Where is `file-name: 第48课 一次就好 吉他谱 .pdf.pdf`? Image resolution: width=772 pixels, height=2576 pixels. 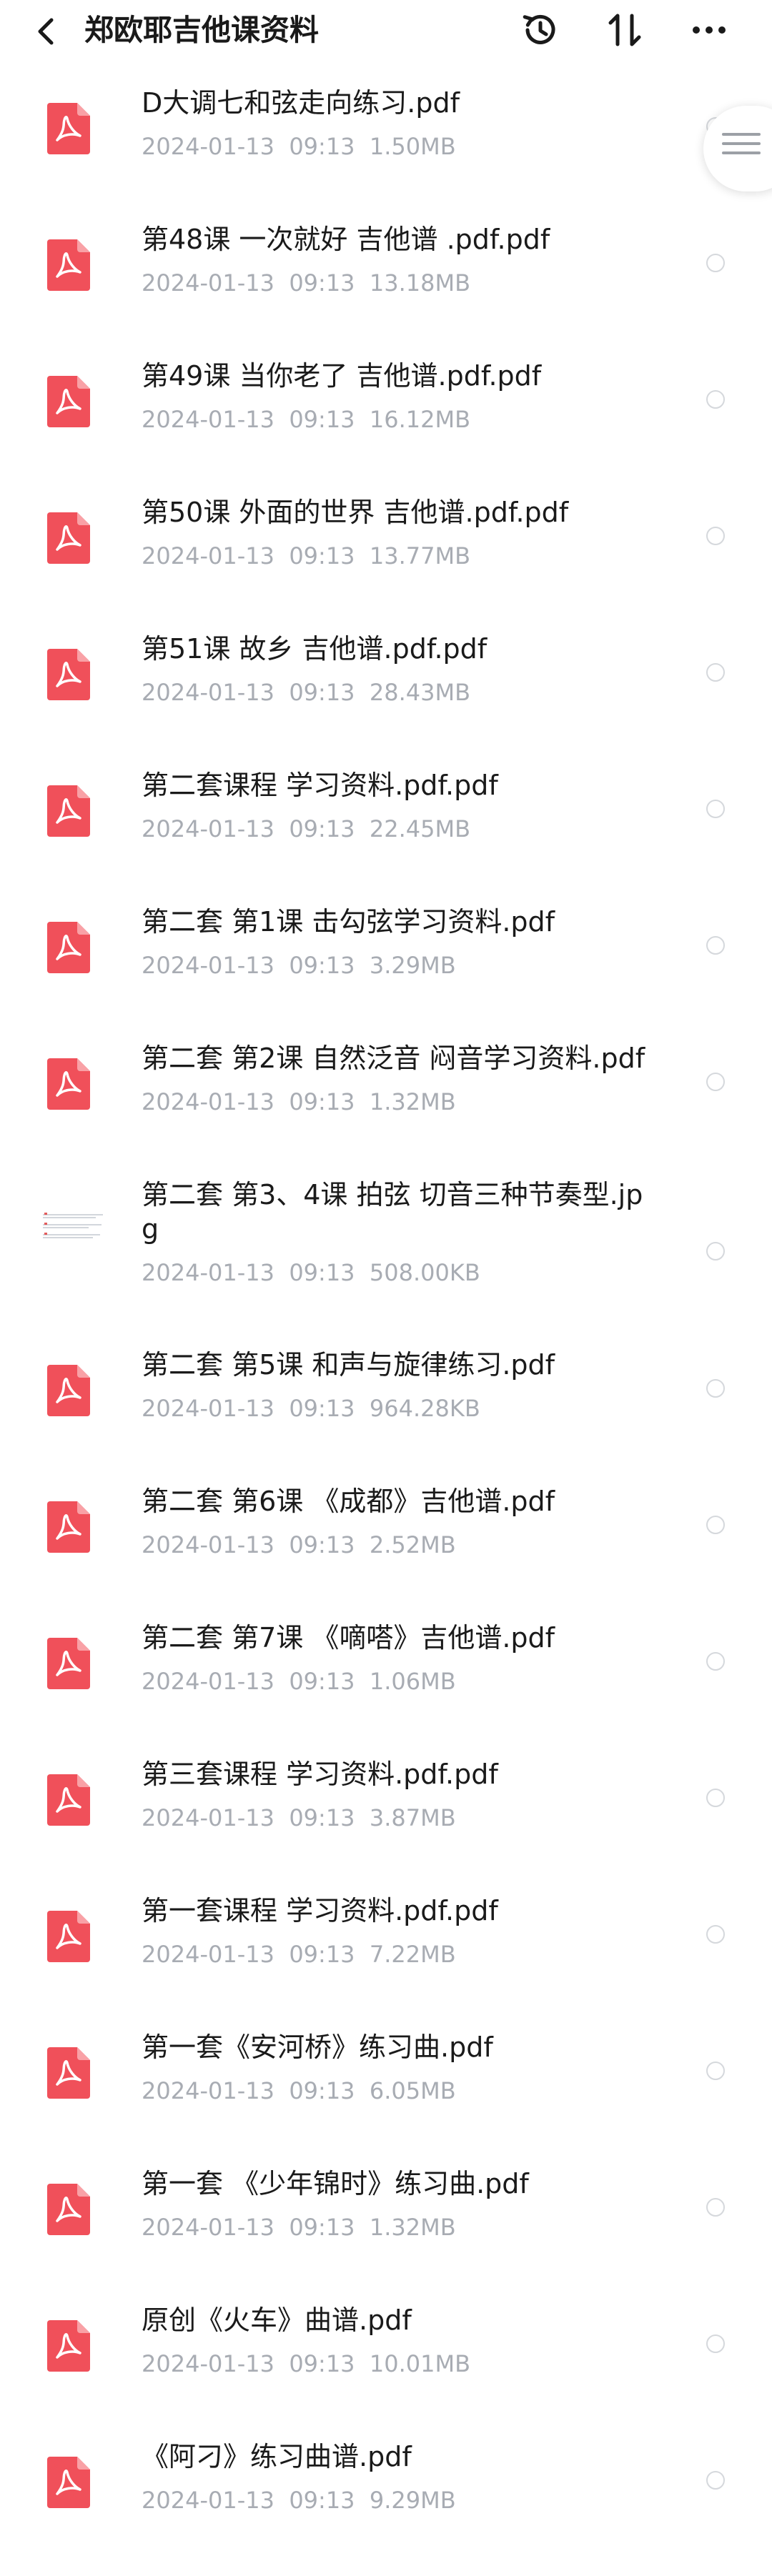
file-name: 第48课 一次就好 吉他谱 .pdf.pdf is located at coordinates (346, 239).